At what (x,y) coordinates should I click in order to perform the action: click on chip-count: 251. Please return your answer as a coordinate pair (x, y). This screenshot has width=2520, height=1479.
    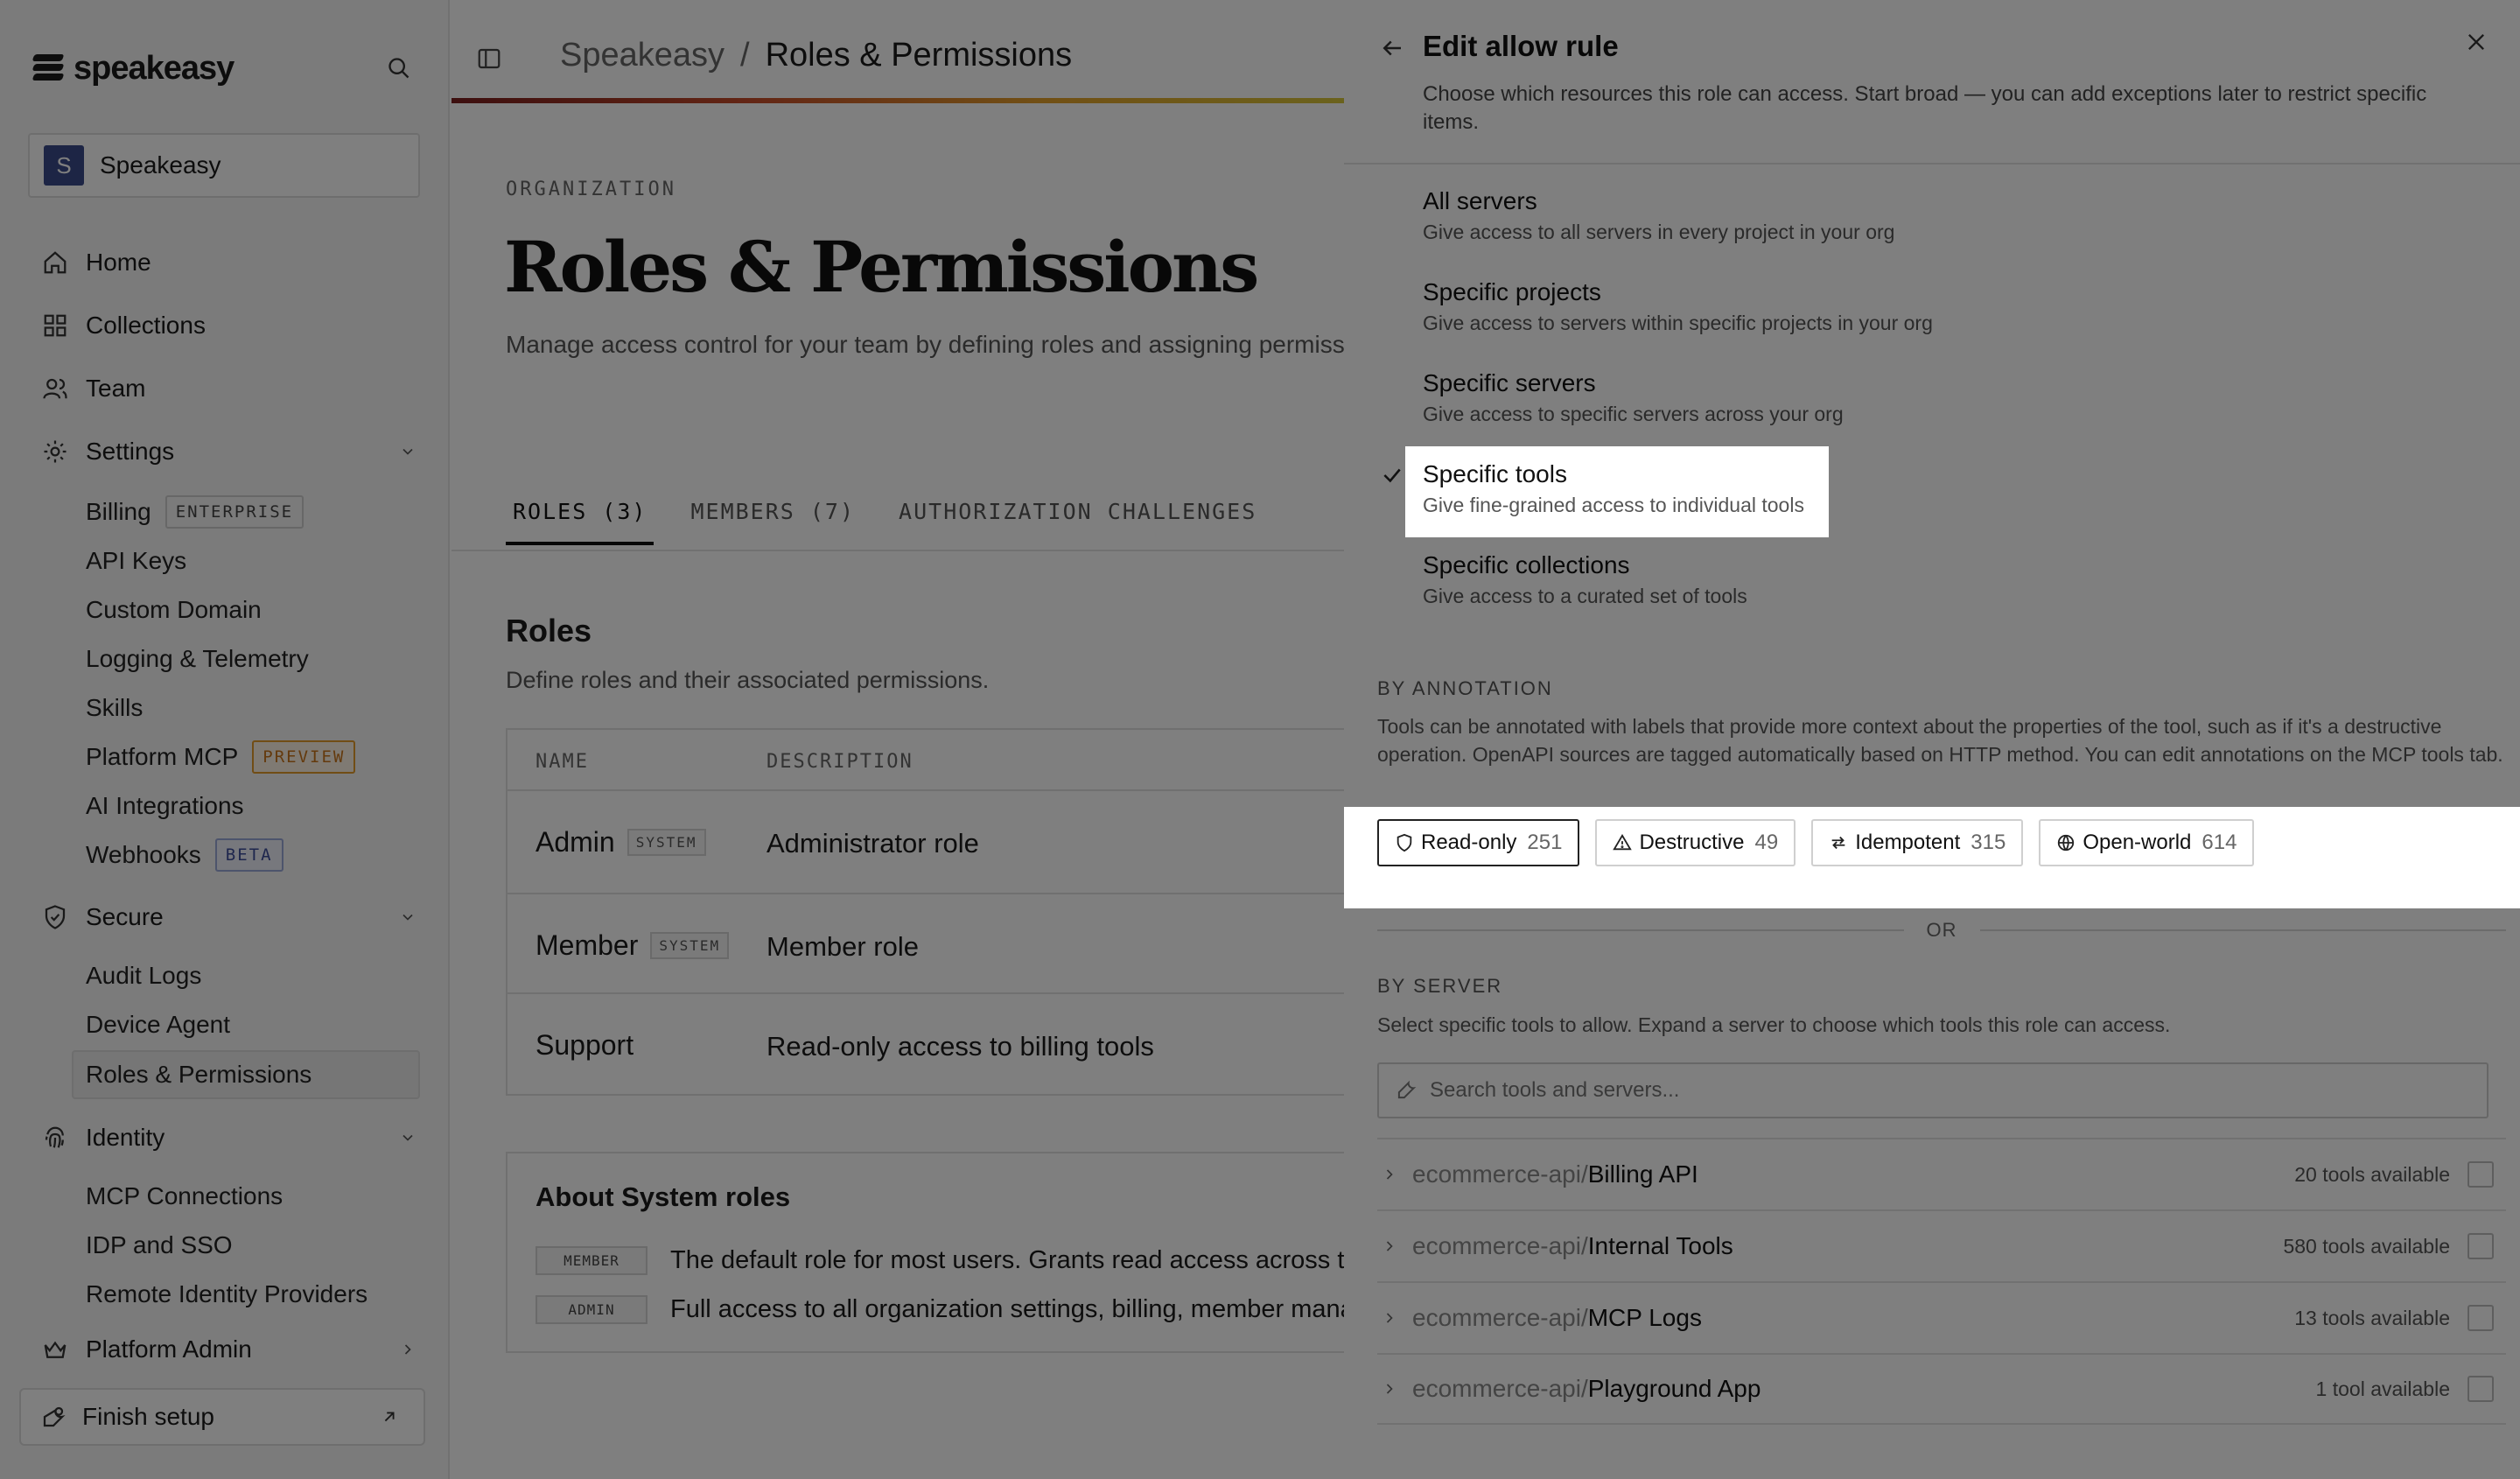
    Looking at the image, I should click on (1545, 843).